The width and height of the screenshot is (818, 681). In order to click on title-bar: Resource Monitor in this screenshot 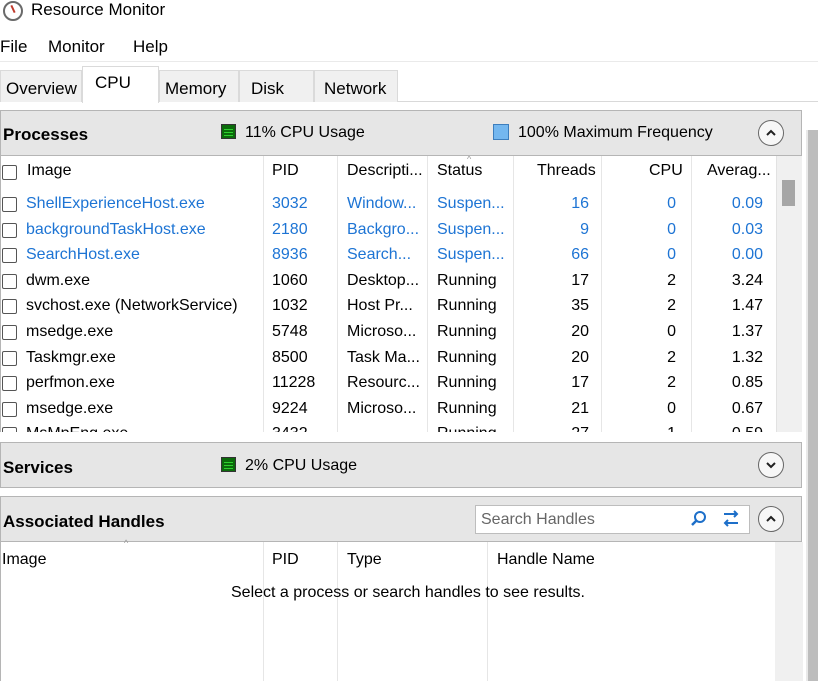, I will do `click(409, 14)`.